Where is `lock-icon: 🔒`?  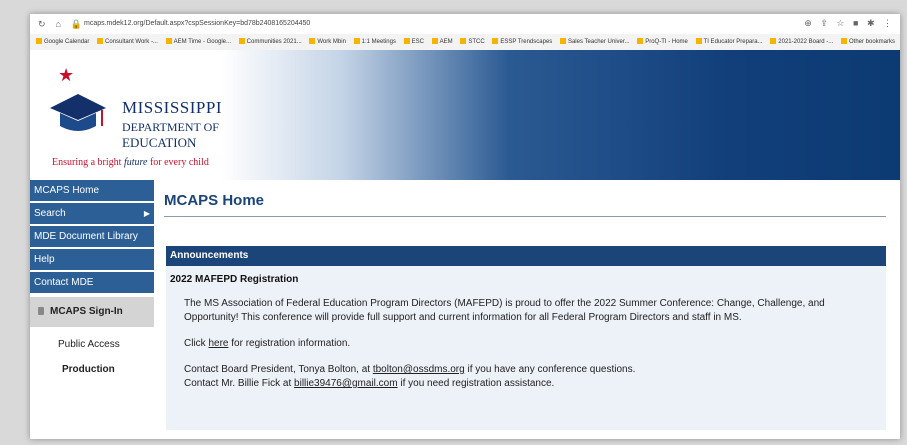
lock-icon: 🔒 is located at coordinates (76, 24).